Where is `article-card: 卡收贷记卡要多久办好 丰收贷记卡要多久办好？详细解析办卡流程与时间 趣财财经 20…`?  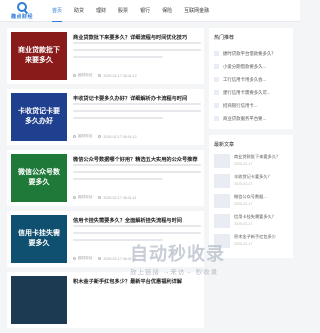 article-card: 卡收贷记卡要多久办好 丰收贷记卡要多久办好？详细解析办卡流程与时间 趣财财经 20… is located at coordinates (105, 117).